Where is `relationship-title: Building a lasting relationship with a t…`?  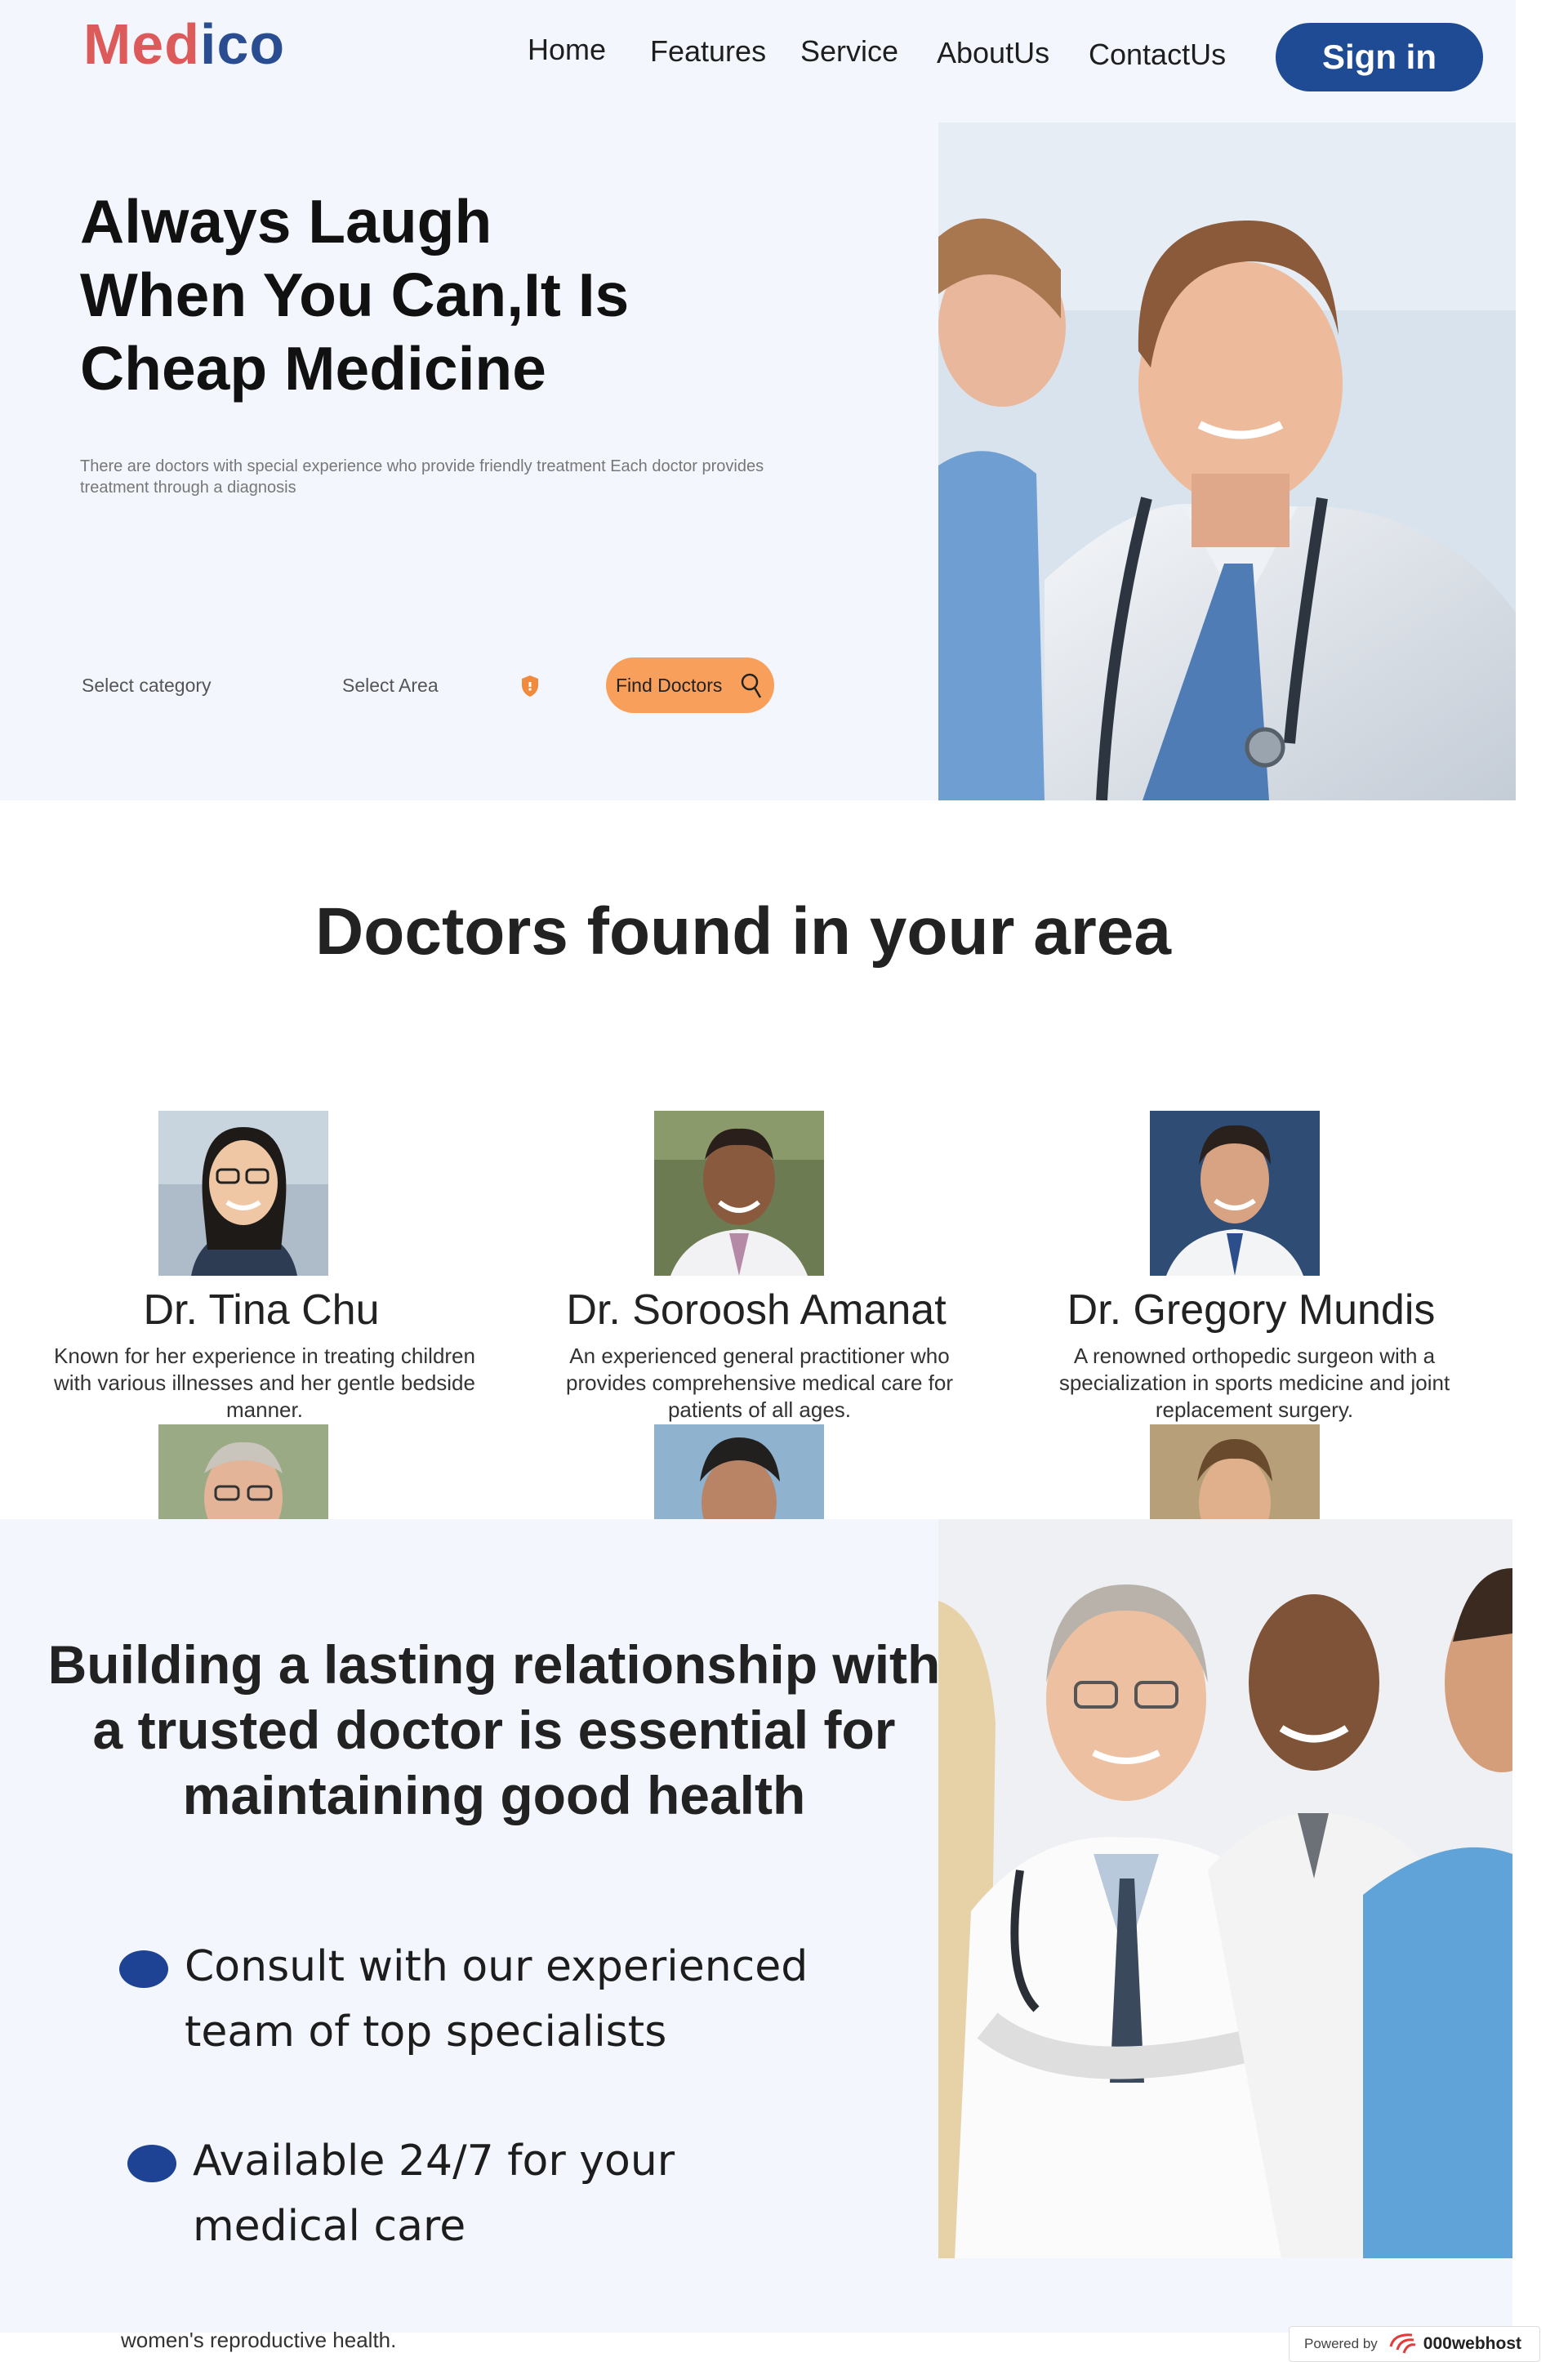
relationship-title: Building a lasting relationship with a t… is located at coordinates (494, 1729).